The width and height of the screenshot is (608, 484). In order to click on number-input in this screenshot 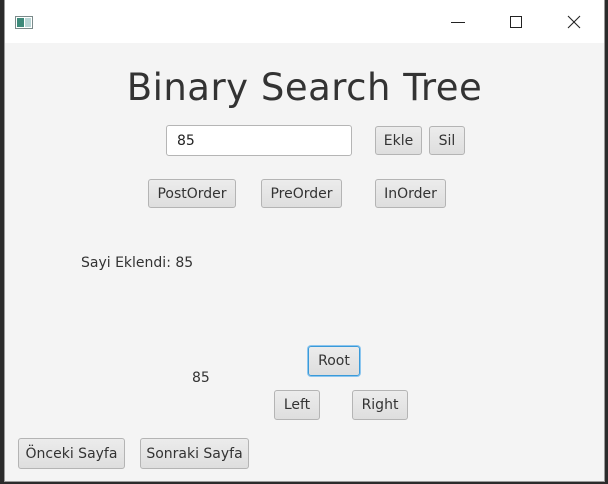, I will do `click(259, 140)`.